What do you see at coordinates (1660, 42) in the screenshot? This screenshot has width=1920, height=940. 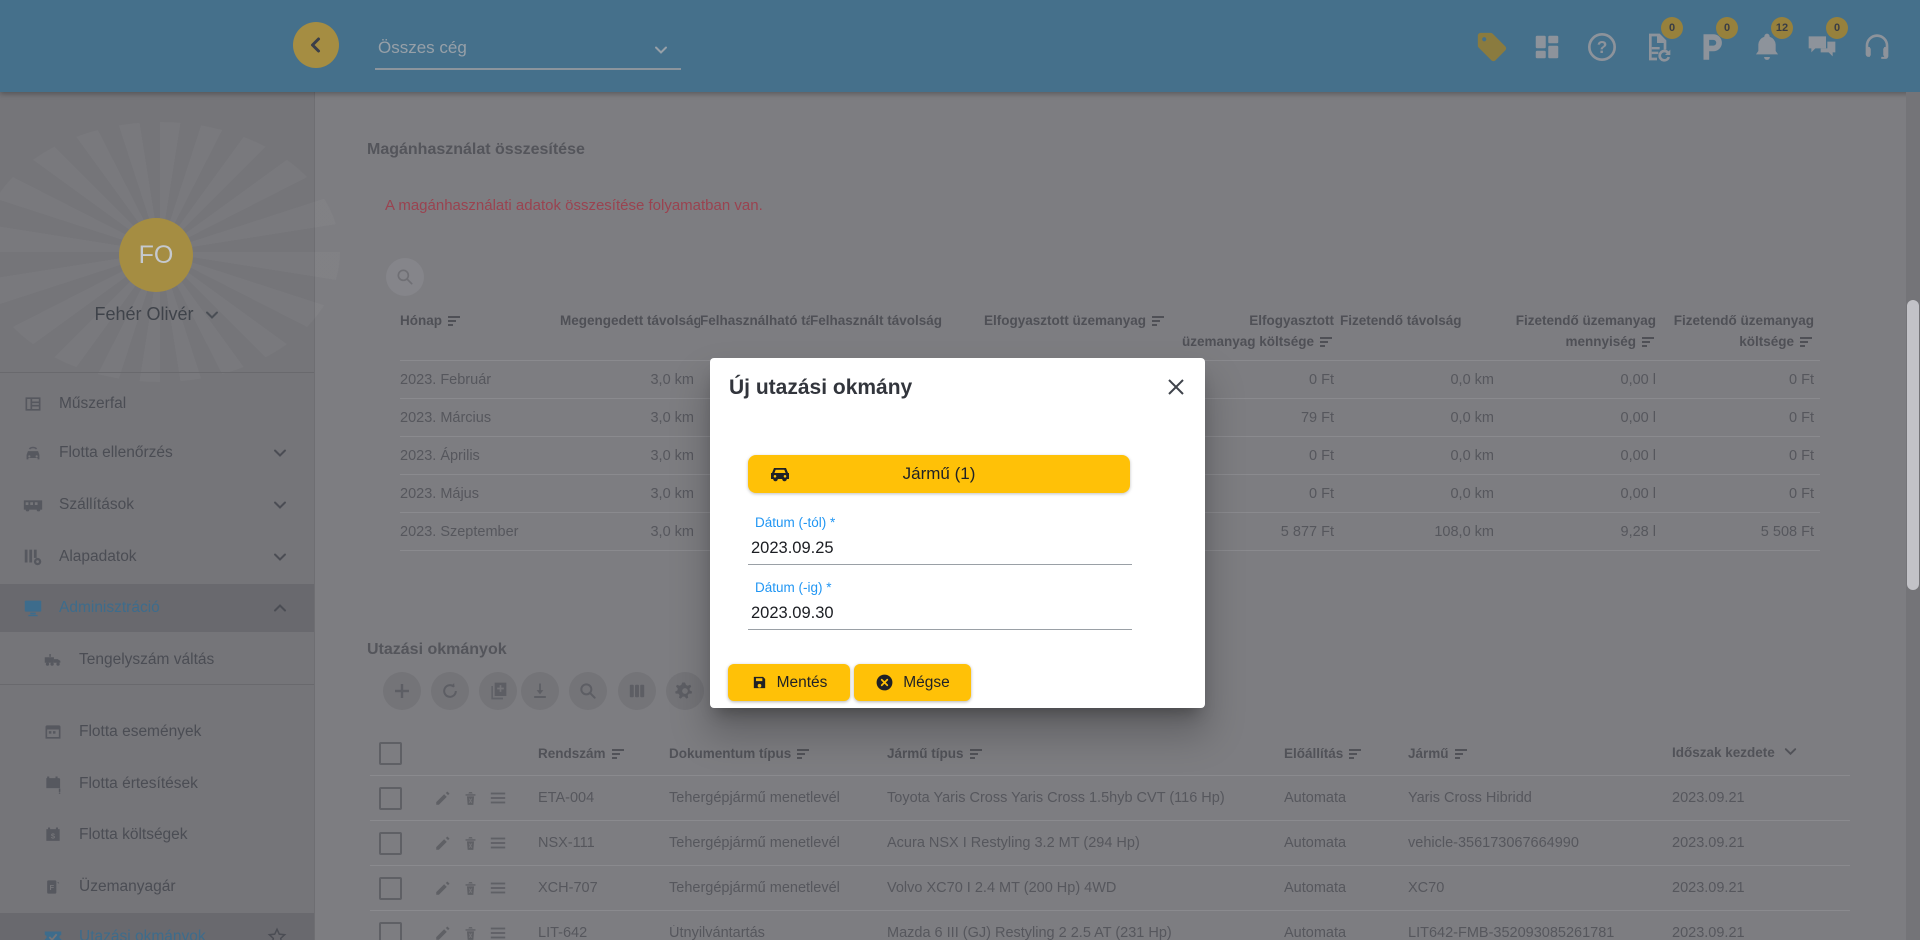 I see `document-sync-icon: 0` at bounding box center [1660, 42].